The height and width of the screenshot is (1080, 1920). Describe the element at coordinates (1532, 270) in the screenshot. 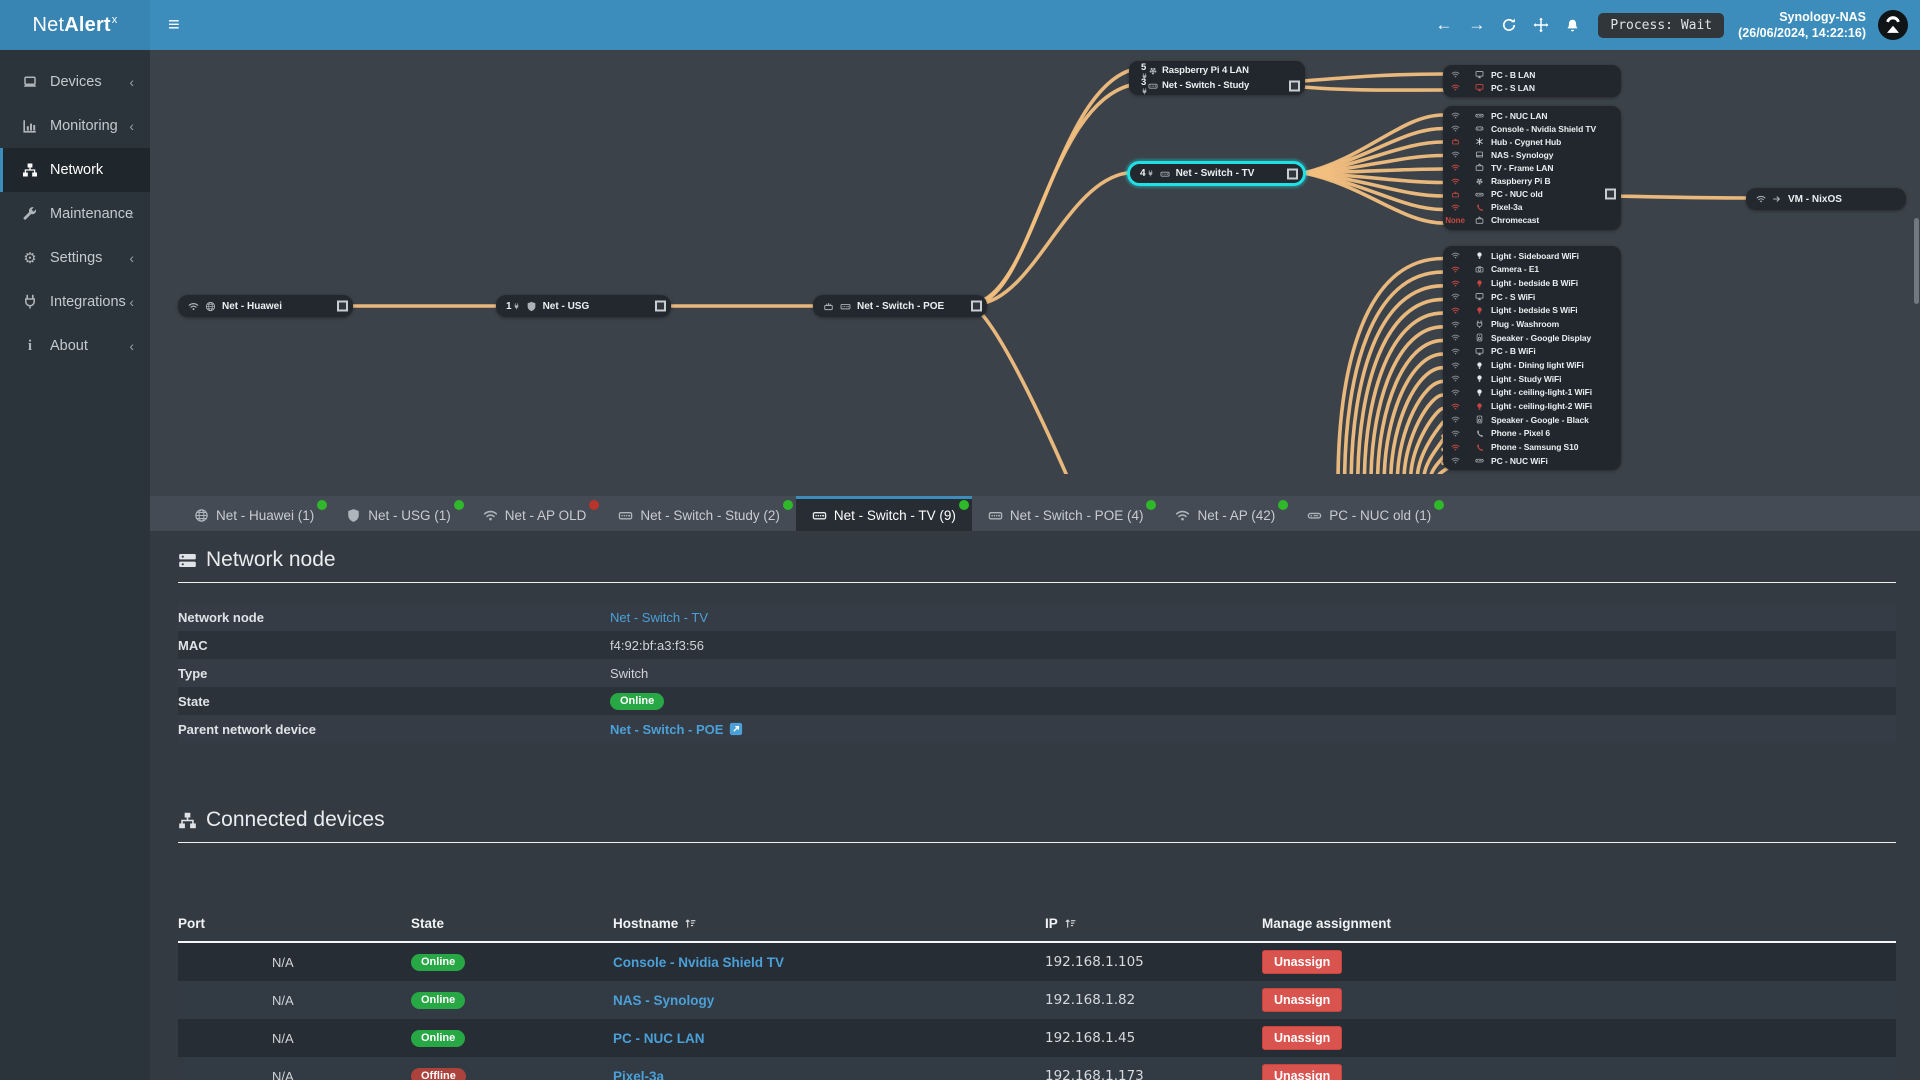

I see `topology-device-camera-e1: Camera - E1` at that location.